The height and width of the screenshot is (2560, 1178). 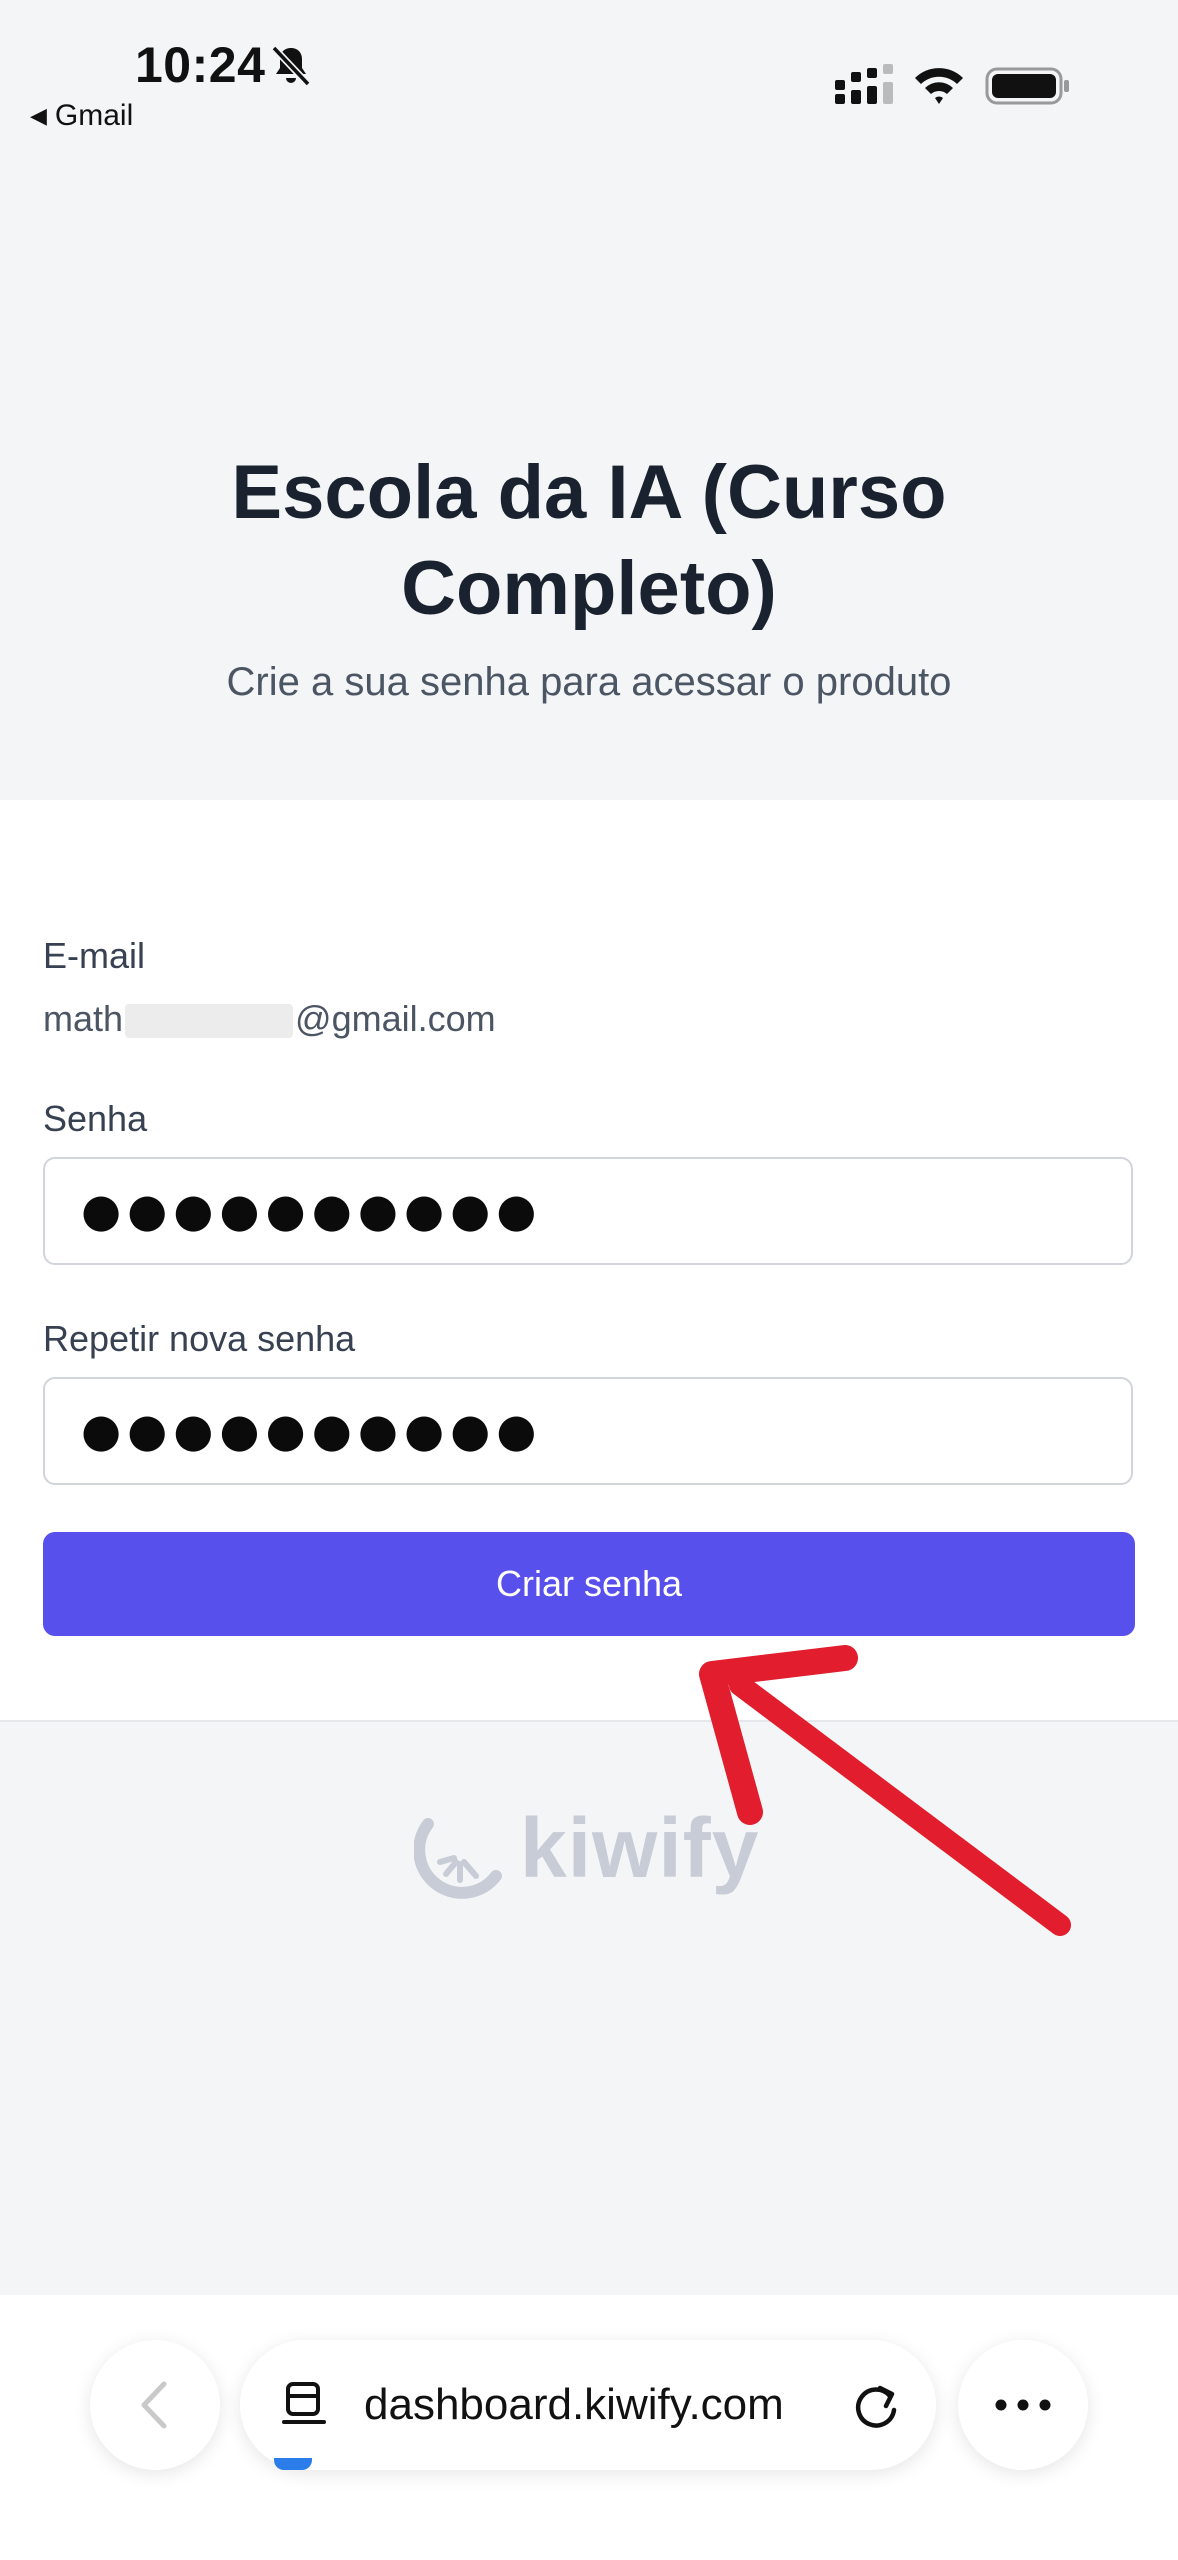 What do you see at coordinates (200, 65) in the screenshot?
I see `status-time: 10:24` at bounding box center [200, 65].